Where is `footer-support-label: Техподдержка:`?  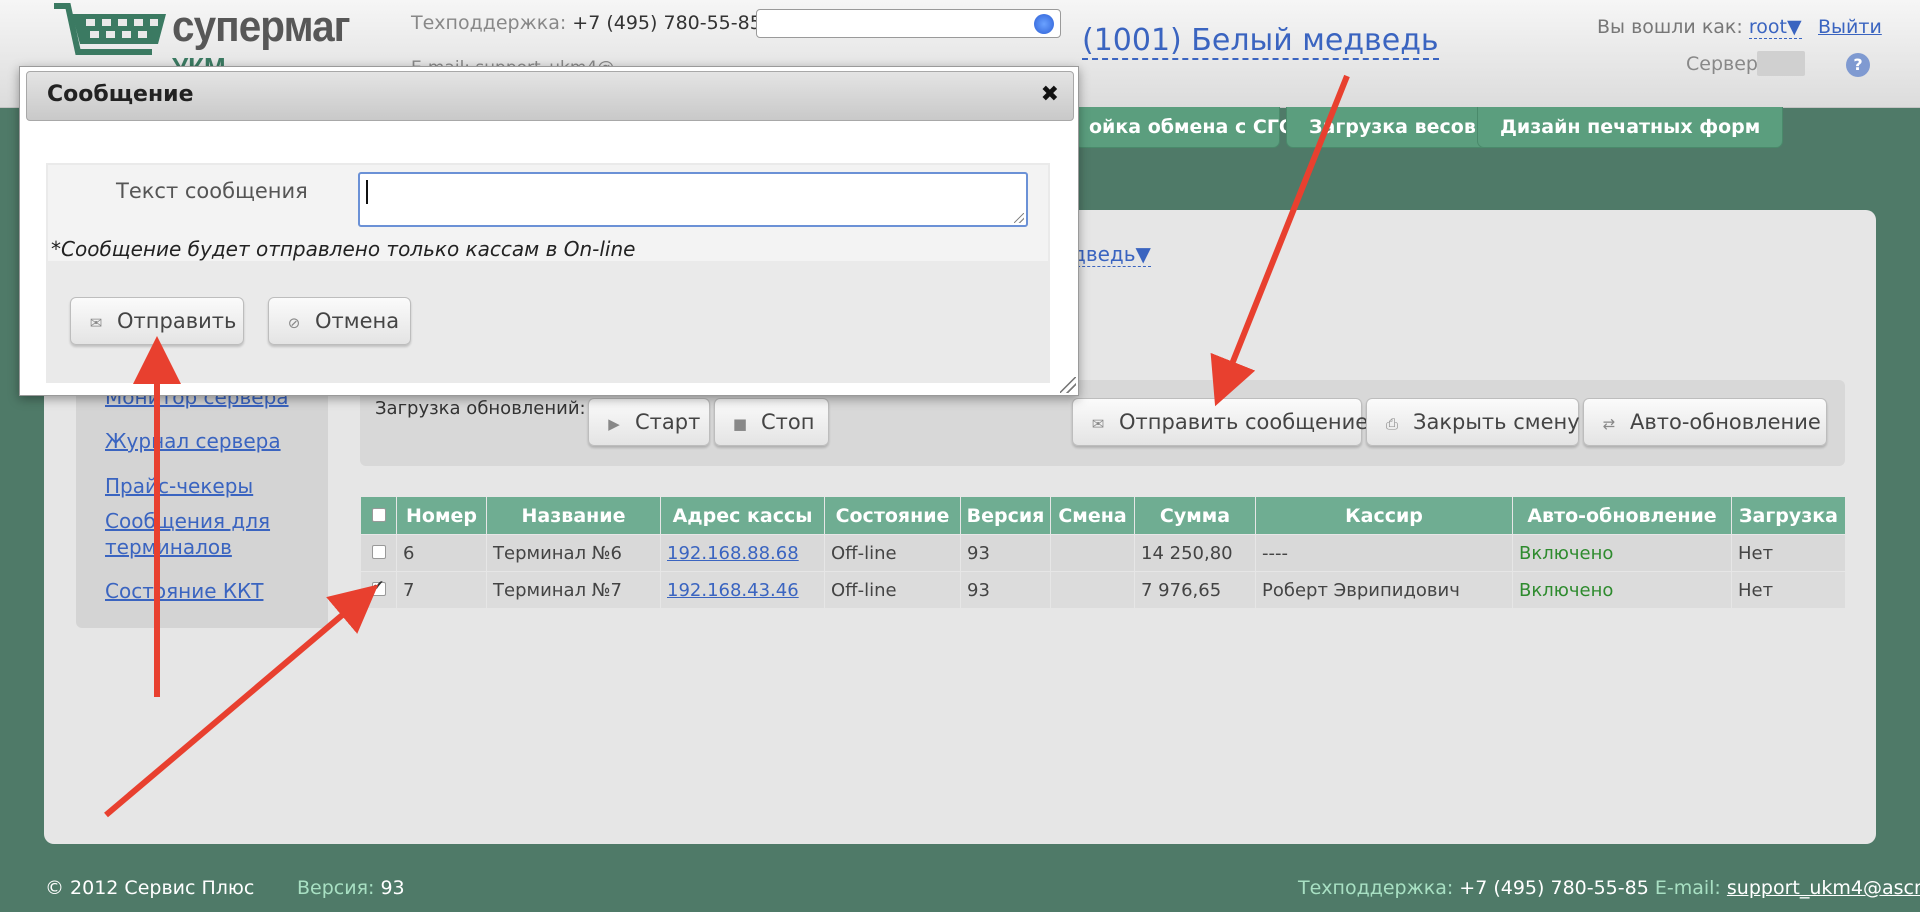 footer-support-label: Техподдержка: is located at coordinates (1376, 888).